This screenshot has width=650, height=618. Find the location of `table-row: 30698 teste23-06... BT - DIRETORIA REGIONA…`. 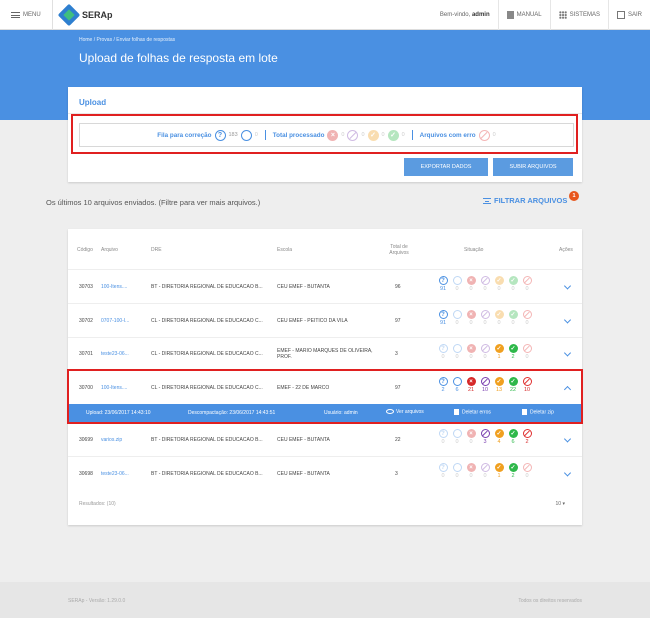

table-row: 30698 teste23-06... BT - DIRETORIA REGIONA… is located at coordinates (325, 473).